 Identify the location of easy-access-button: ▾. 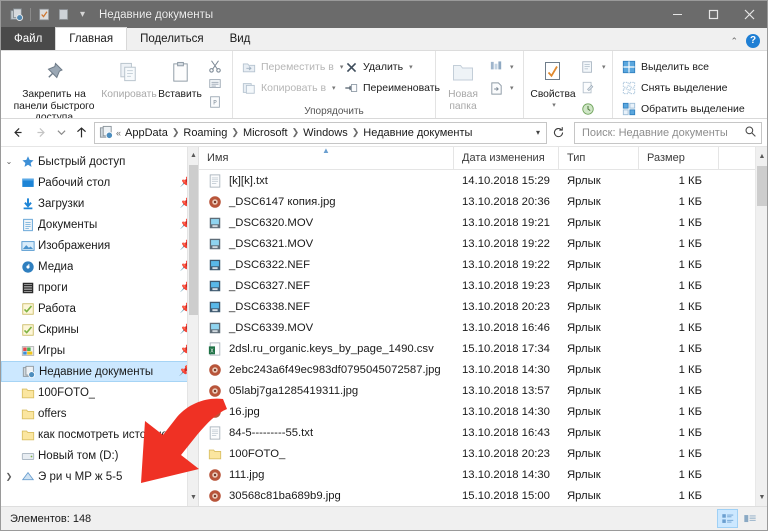
(502, 88).